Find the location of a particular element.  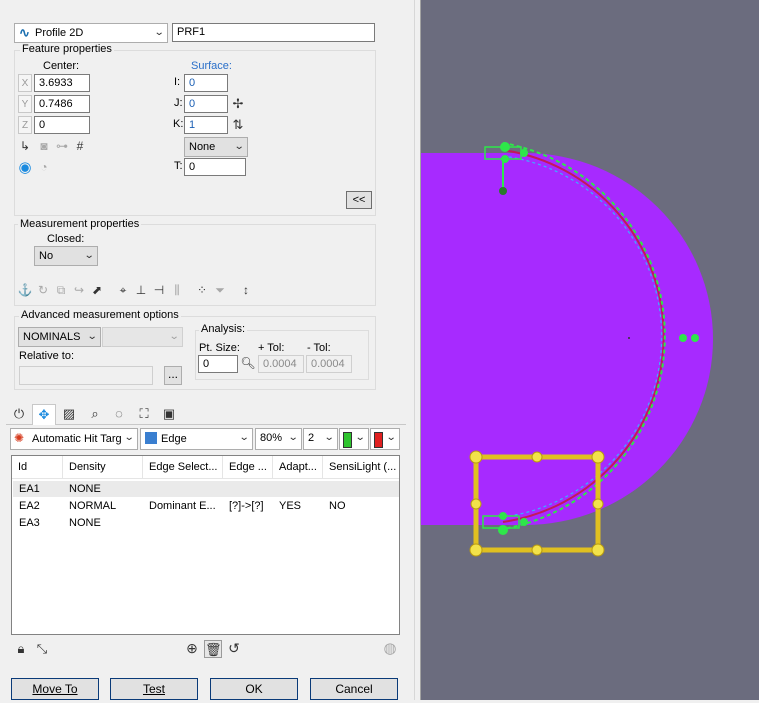

delete-icon: 🗑︎ is located at coordinates (213, 649).